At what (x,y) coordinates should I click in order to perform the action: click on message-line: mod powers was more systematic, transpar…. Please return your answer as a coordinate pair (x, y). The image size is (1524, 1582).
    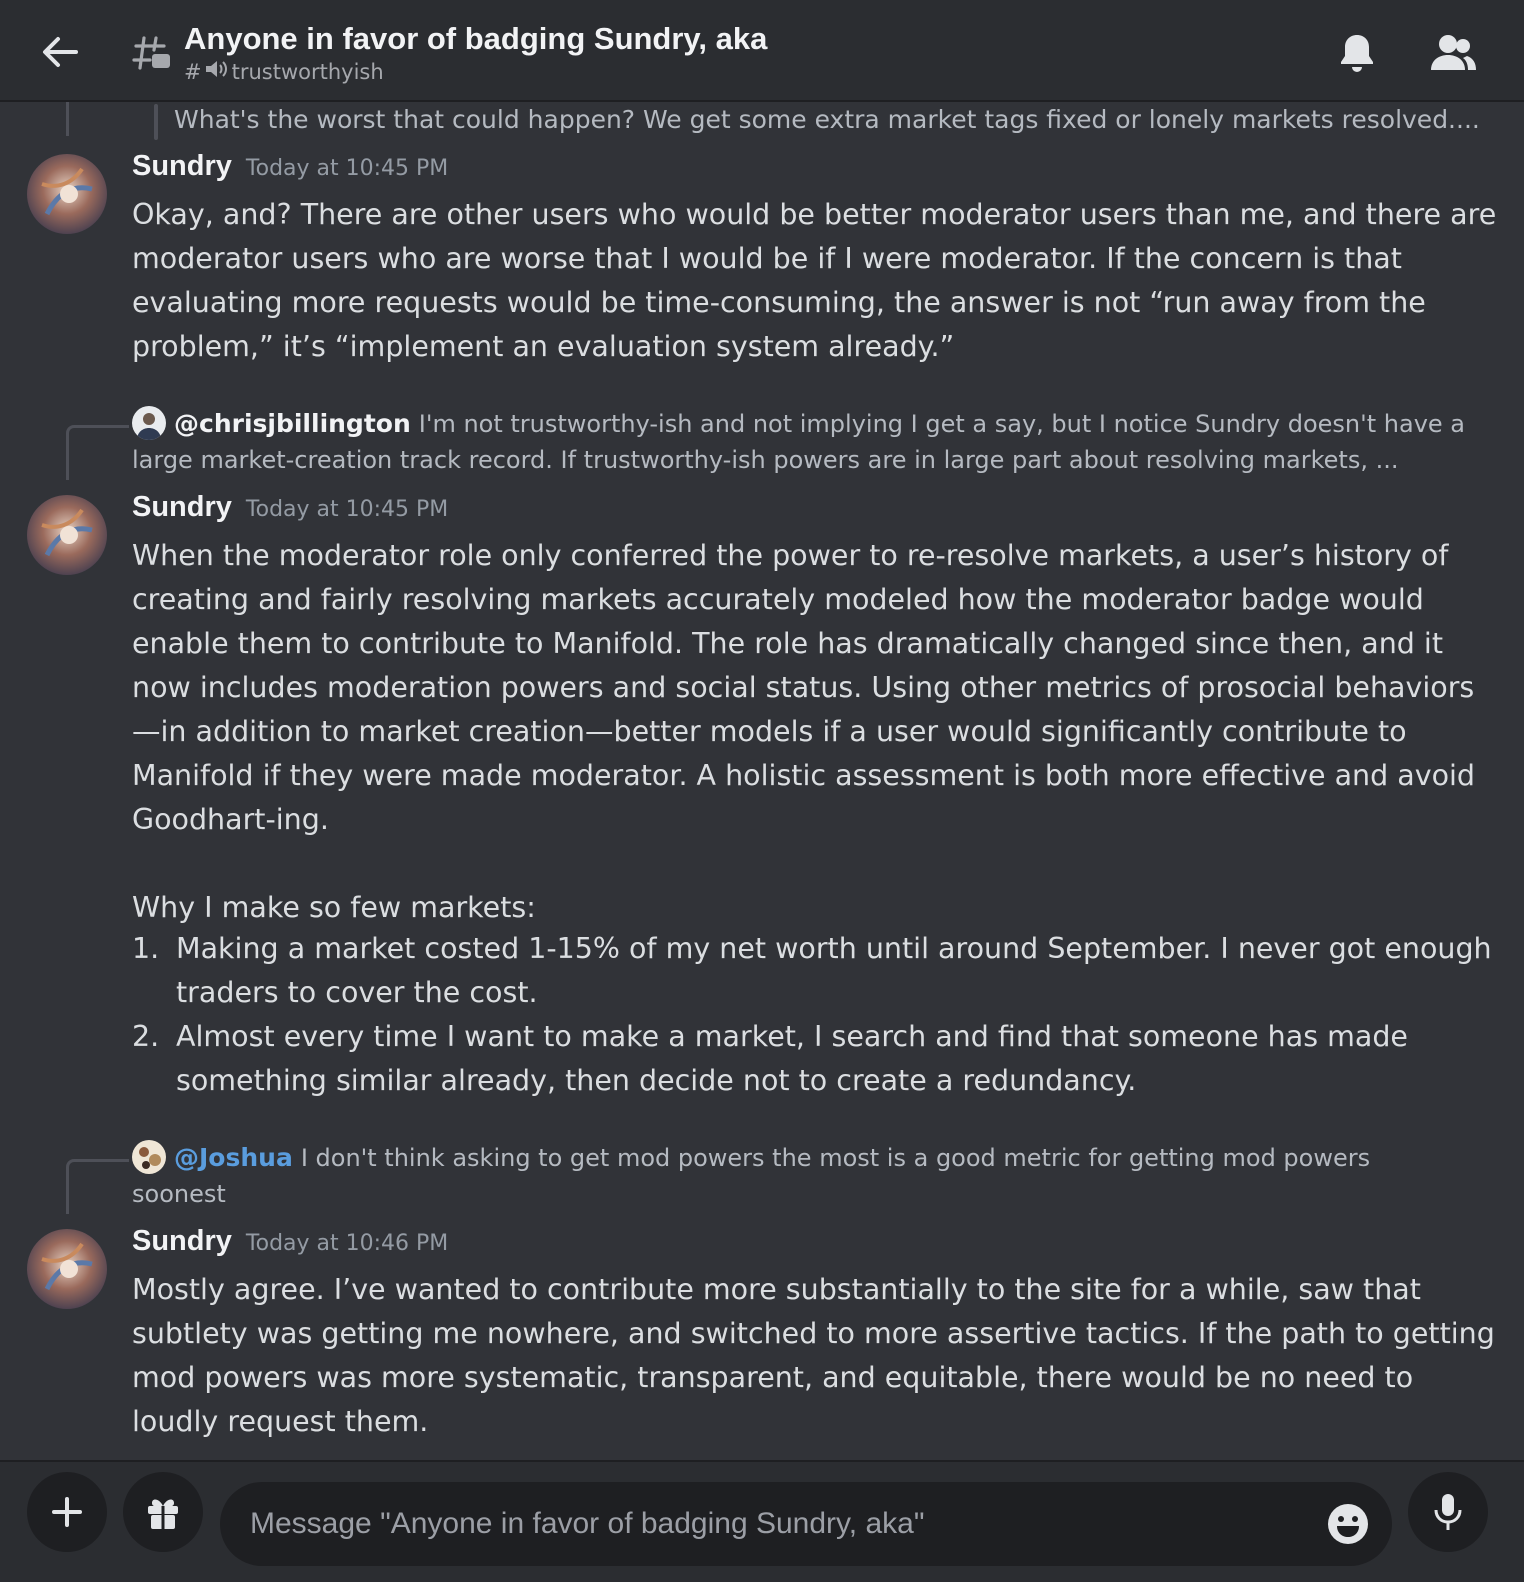
    Looking at the image, I should click on (773, 1377).